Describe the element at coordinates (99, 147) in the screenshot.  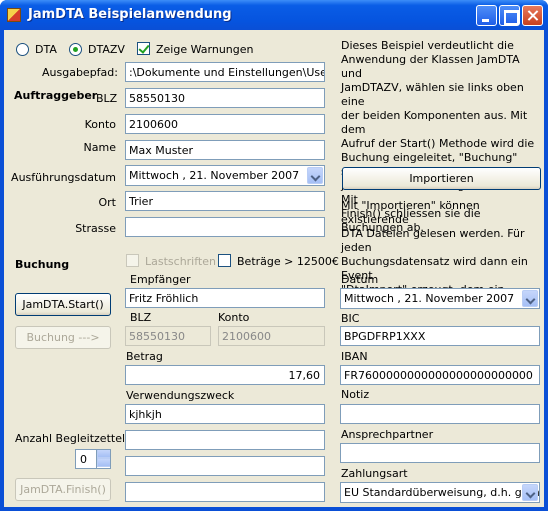
I see `name-label: Name` at that location.